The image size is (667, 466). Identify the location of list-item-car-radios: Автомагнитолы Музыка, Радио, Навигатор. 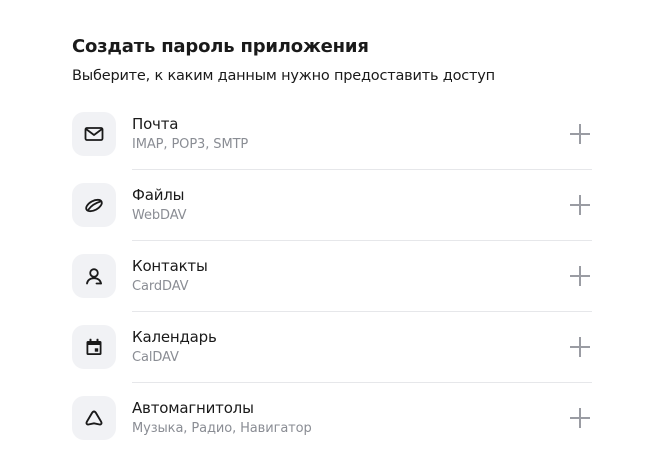
(332, 418).